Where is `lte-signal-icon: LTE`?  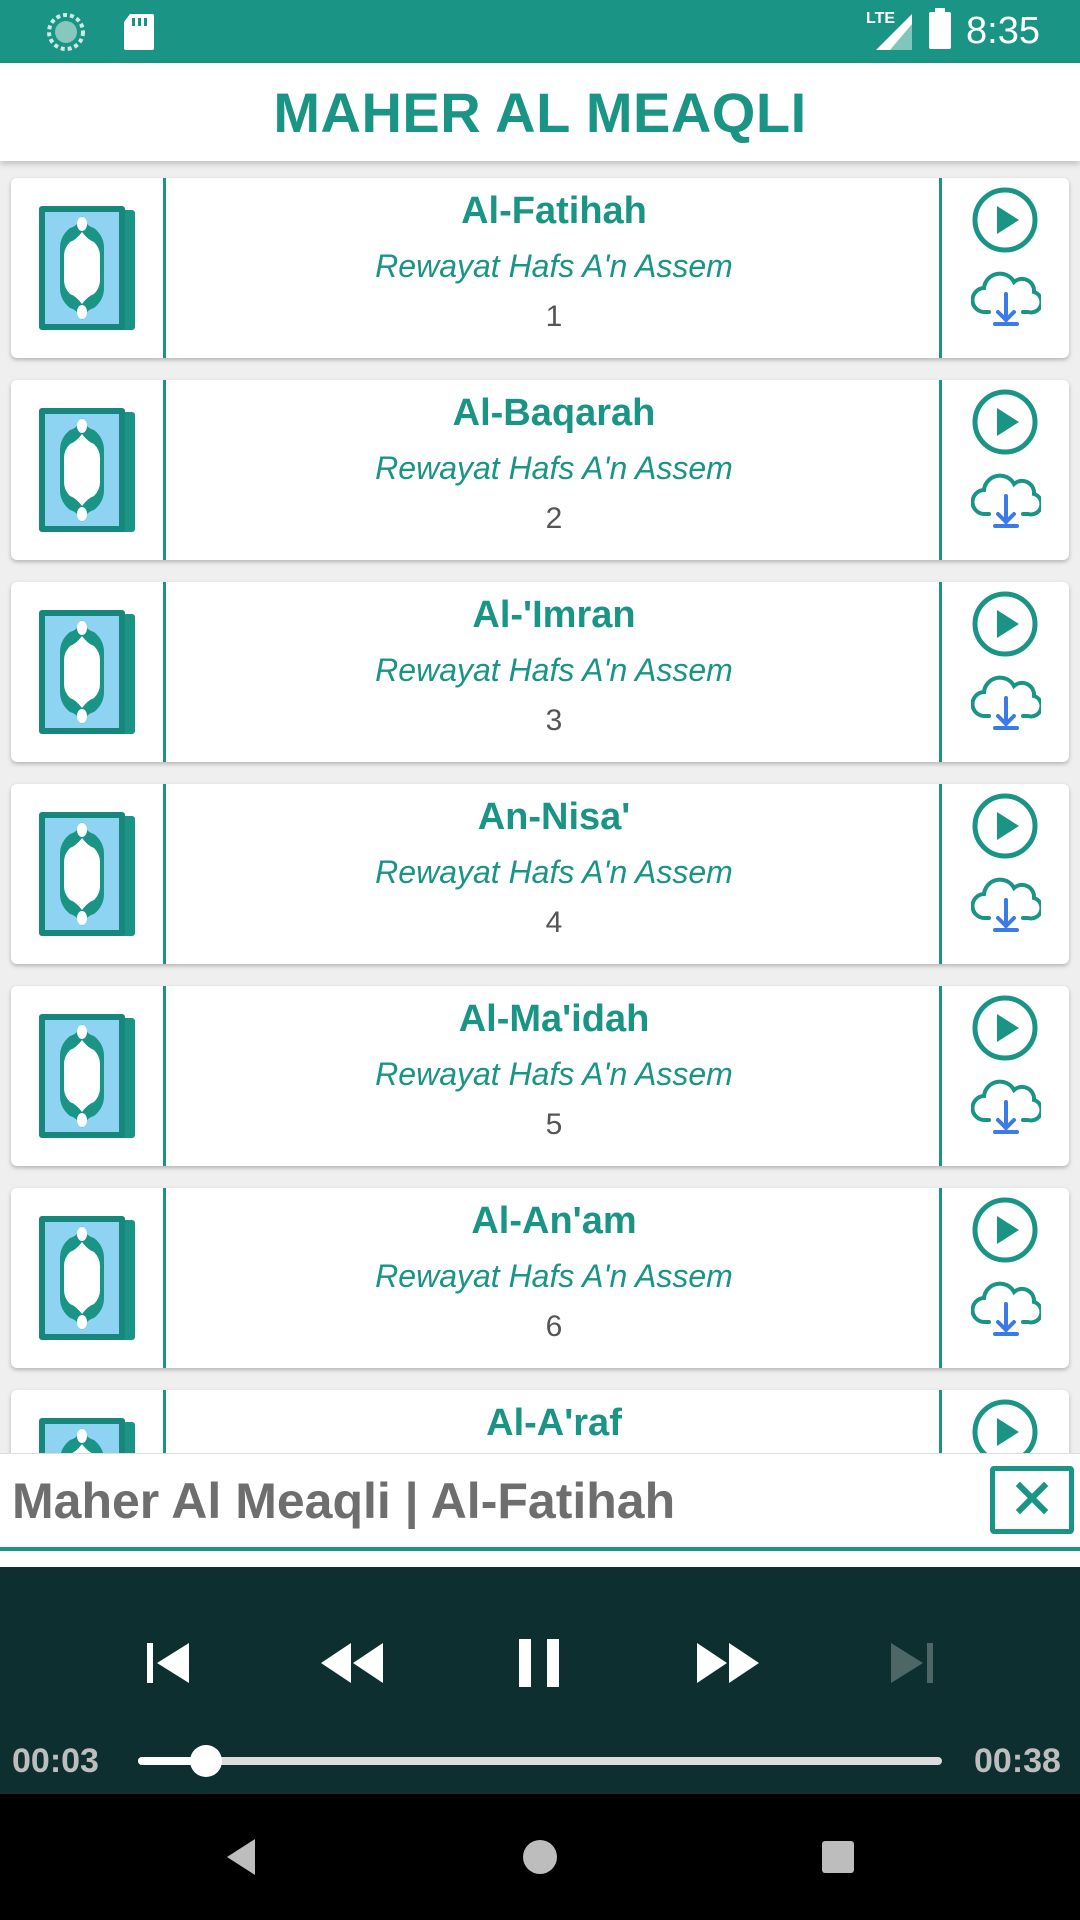
lte-signal-icon: LTE is located at coordinates (890, 31).